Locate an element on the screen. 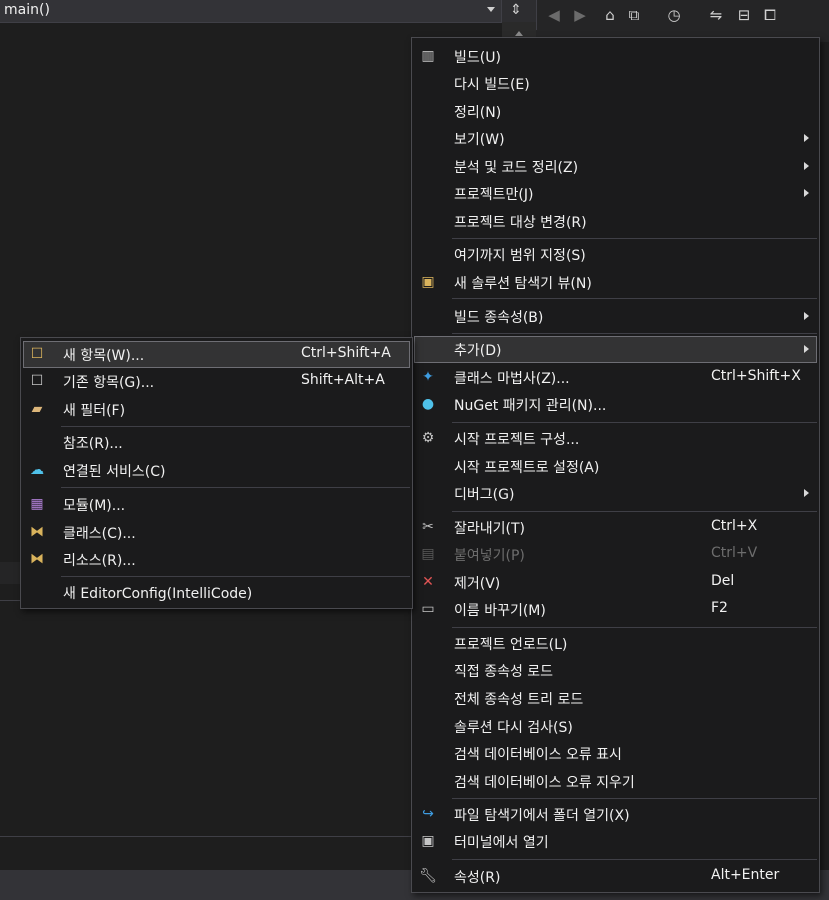 Image resolution: width=829 pixels, height=900 pixels. nuget-icon: ● is located at coordinates (428, 404).